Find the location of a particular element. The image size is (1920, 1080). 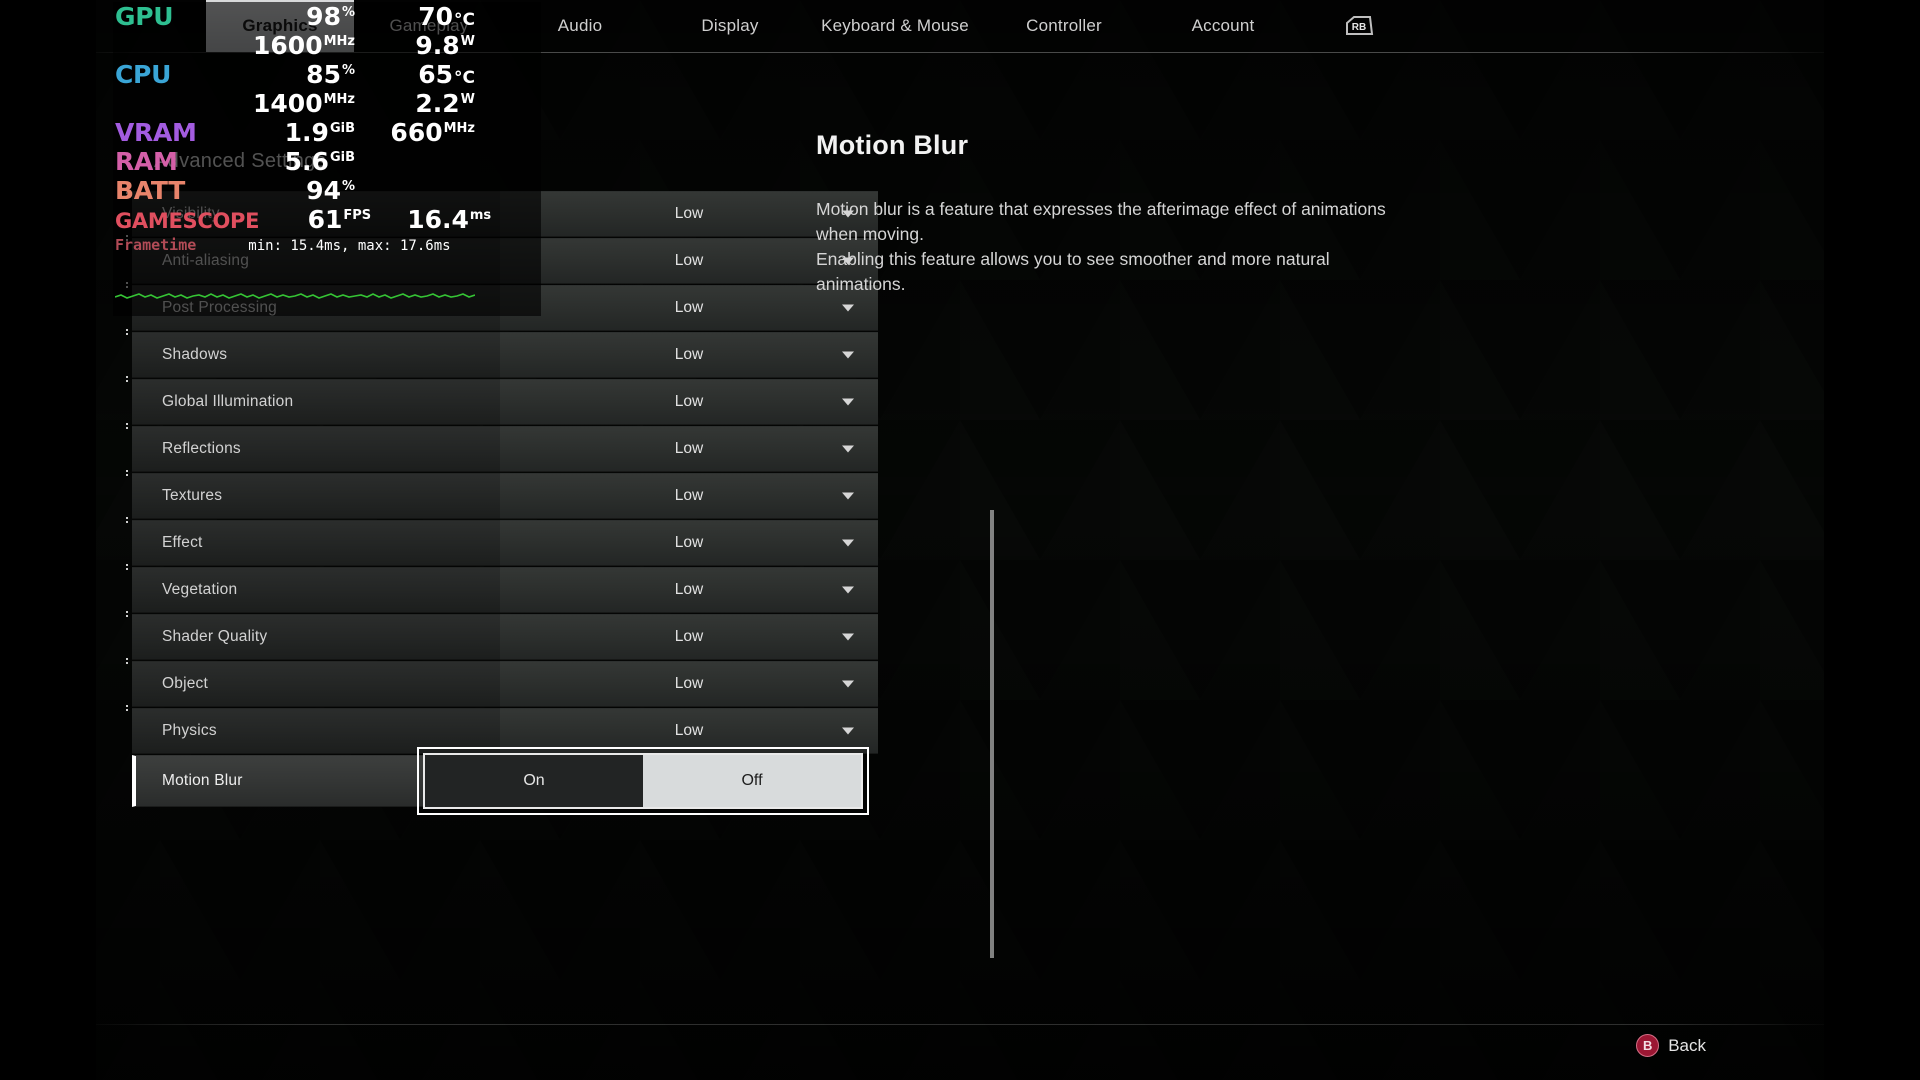

overlay-row-gpu: GPU 98% 70°C is located at coordinates (324, 18).